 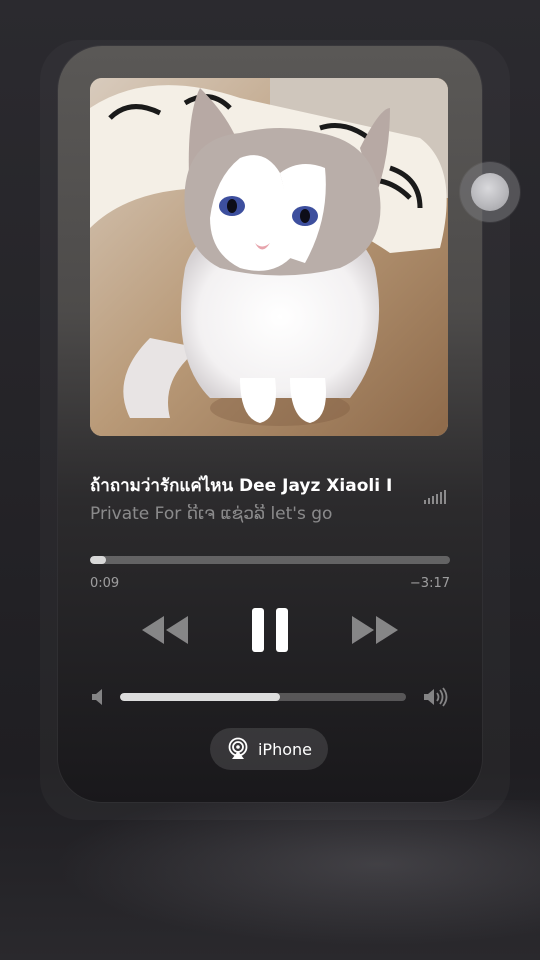 What do you see at coordinates (238, 748) in the screenshot?
I see `airplay-icon` at bounding box center [238, 748].